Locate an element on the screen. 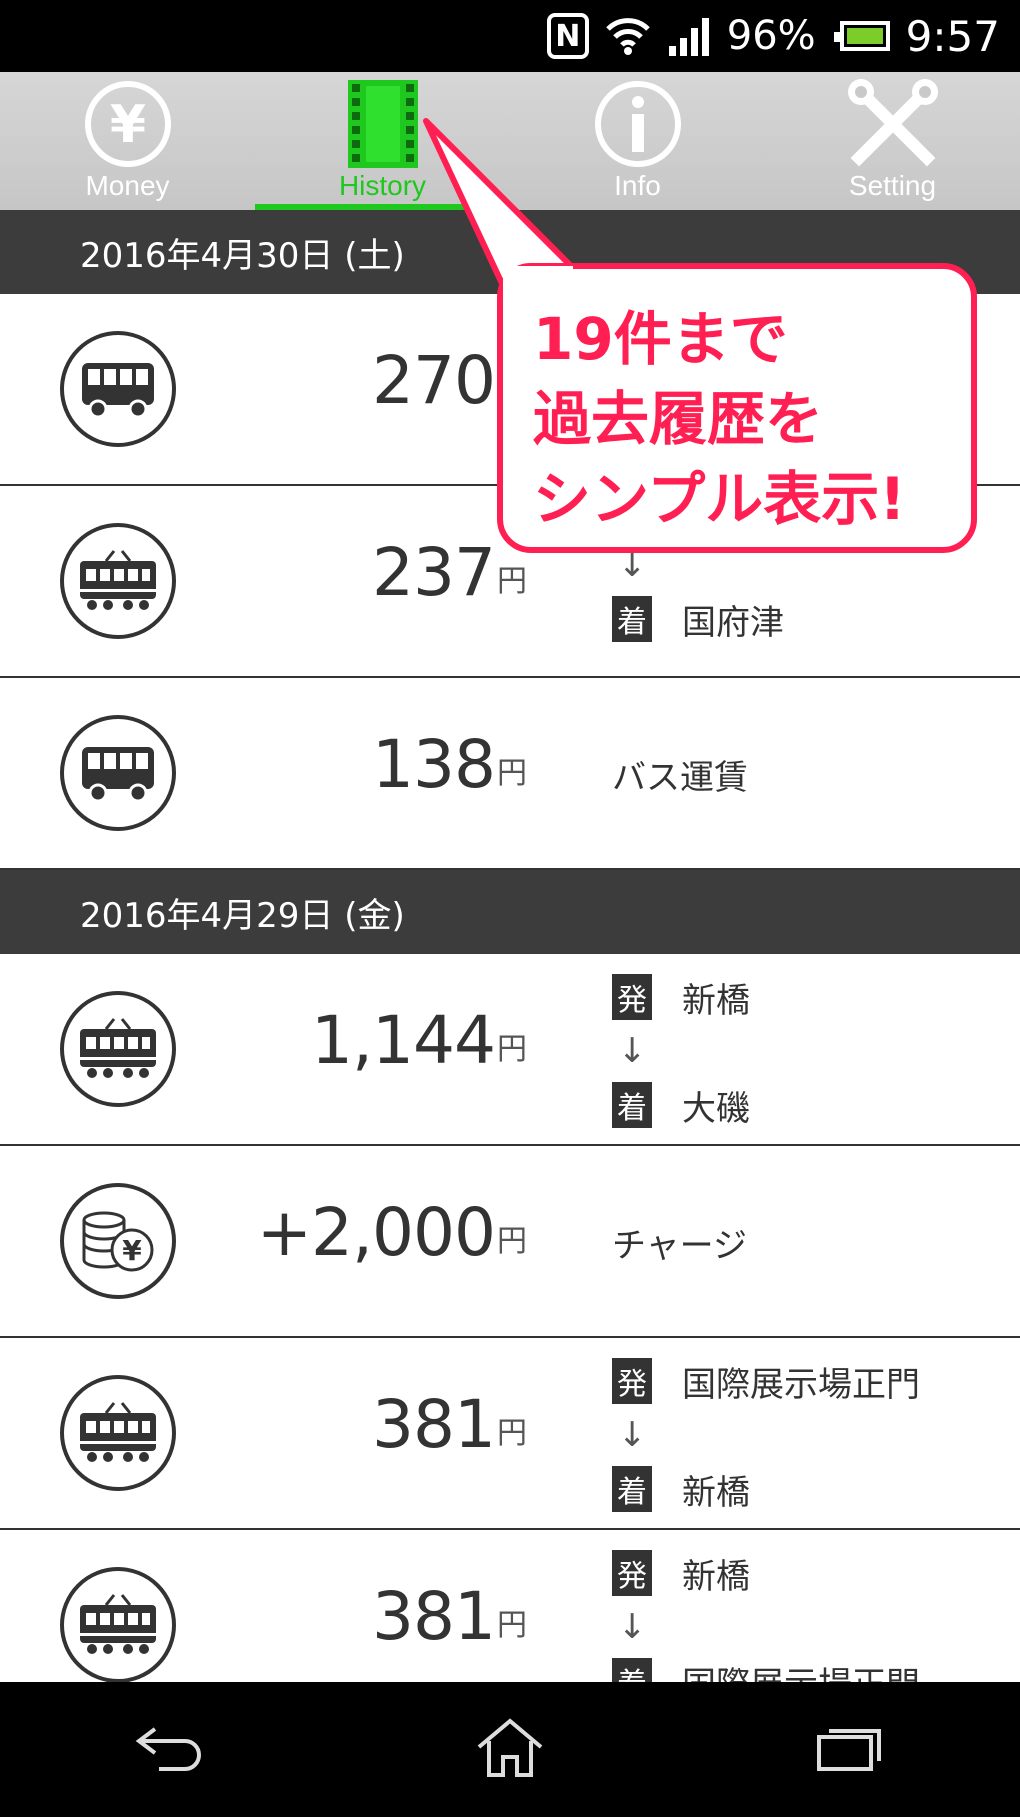 Image resolution: width=1020 pixels, height=1817 pixels. status-bar: N 96% 9:57 is located at coordinates (510, 36).